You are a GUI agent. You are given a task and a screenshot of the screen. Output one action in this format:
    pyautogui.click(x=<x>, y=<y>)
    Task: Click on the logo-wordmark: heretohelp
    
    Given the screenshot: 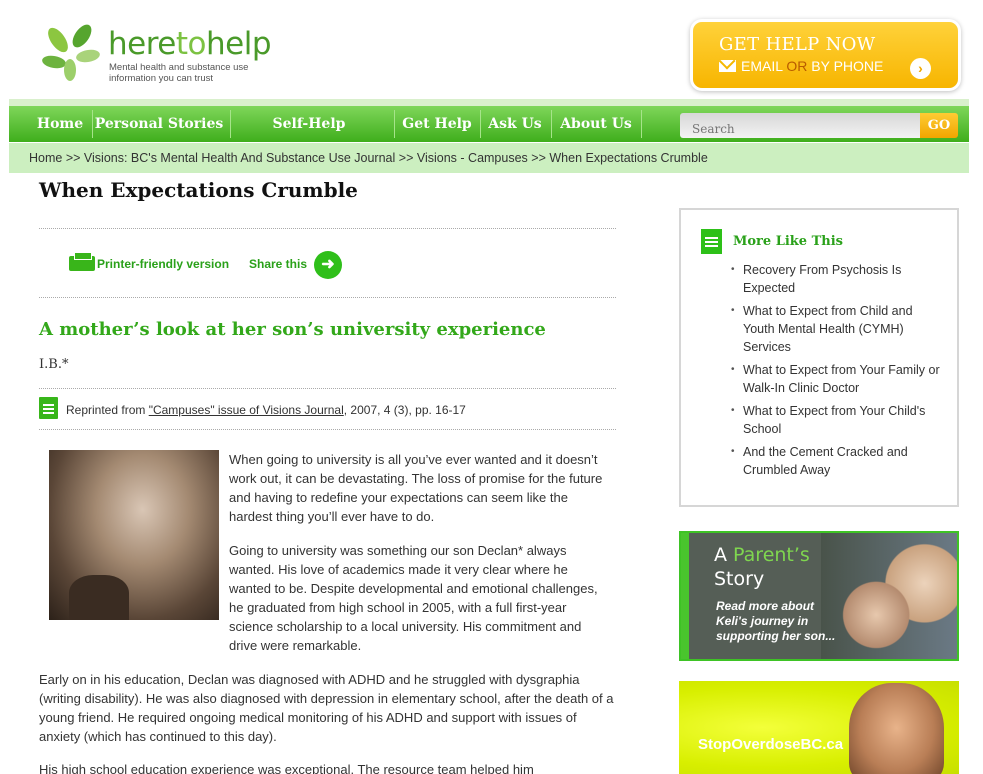 What is the action you would take?
    pyautogui.click(x=190, y=44)
    